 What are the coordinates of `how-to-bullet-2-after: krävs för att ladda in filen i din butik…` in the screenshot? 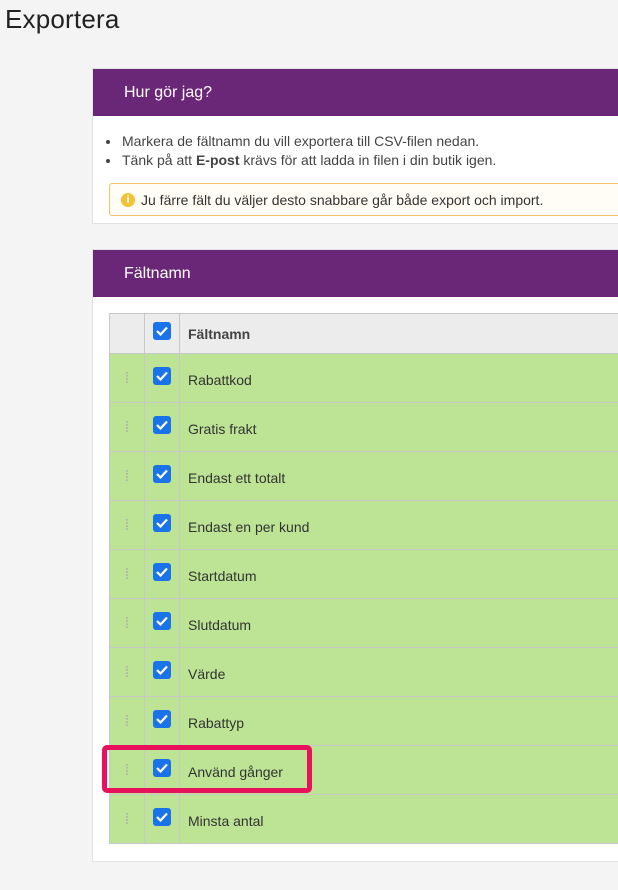 It's located at (368, 160).